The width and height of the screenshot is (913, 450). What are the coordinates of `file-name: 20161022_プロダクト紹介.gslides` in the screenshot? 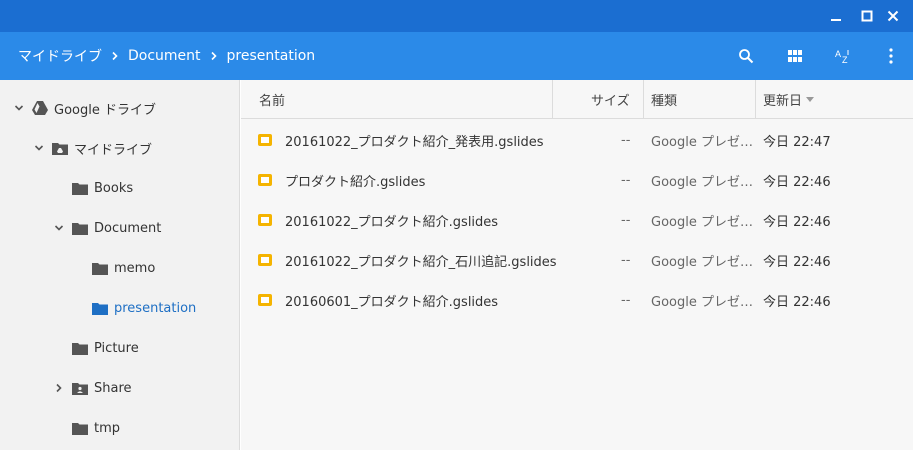 It's located at (392, 222).